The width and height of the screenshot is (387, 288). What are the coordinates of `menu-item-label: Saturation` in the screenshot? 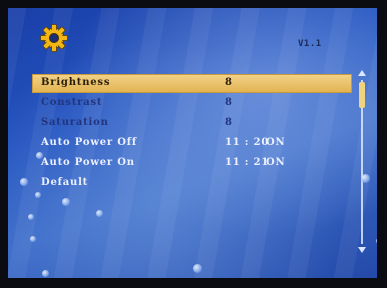 It's located at (75, 122).